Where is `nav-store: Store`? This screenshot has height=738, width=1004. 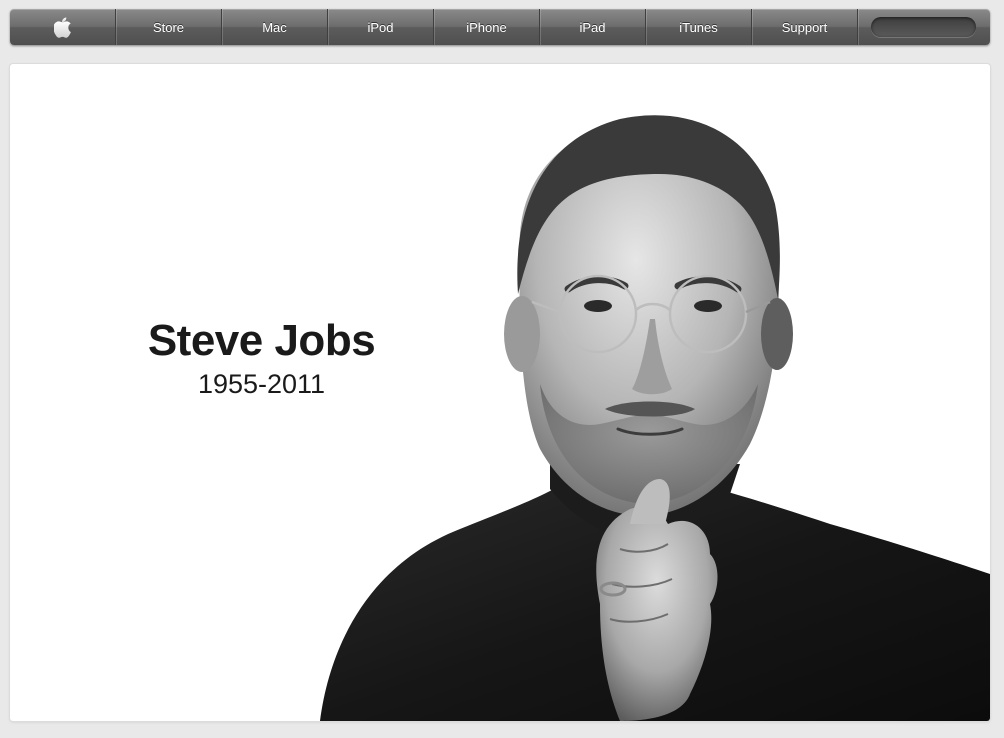
nav-store: Store is located at coordinates (169, 27).